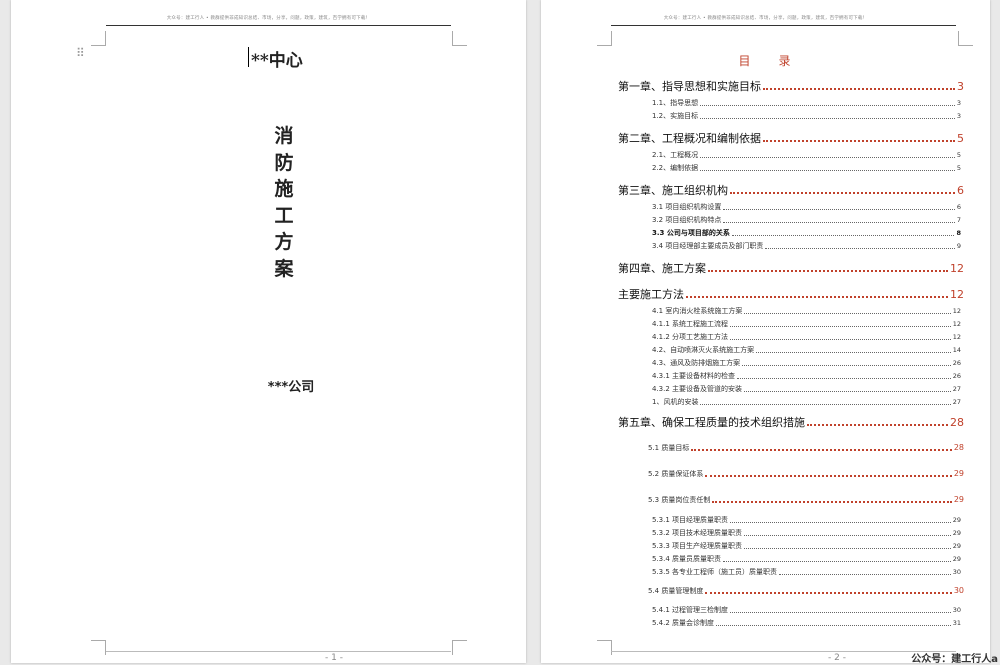 The image size is (1000, 665). I want to click on toc-title-right: 录, so click(785, 61).